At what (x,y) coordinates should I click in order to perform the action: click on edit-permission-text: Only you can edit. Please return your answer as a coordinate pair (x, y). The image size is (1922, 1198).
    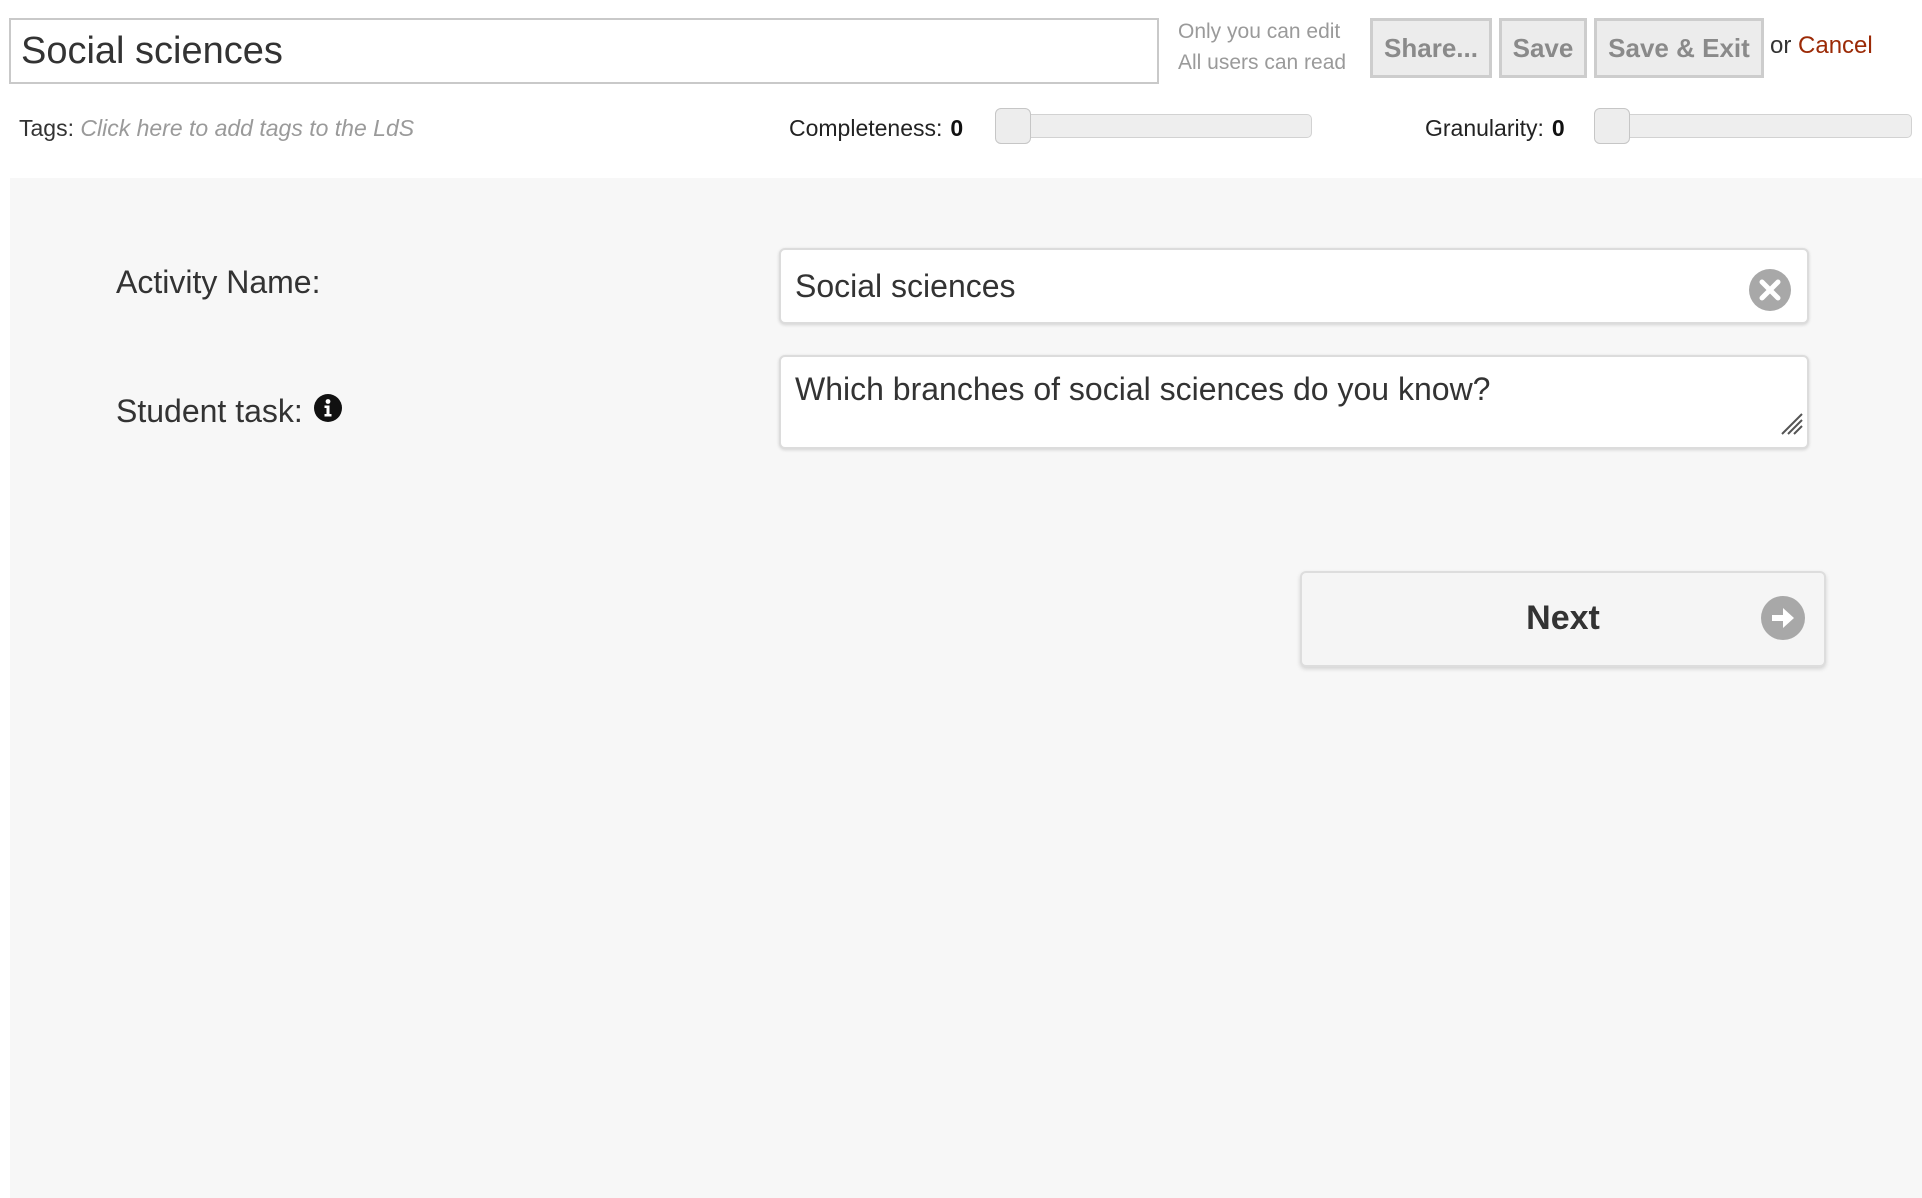
    Looking at the image, I should click on (1259, 31).